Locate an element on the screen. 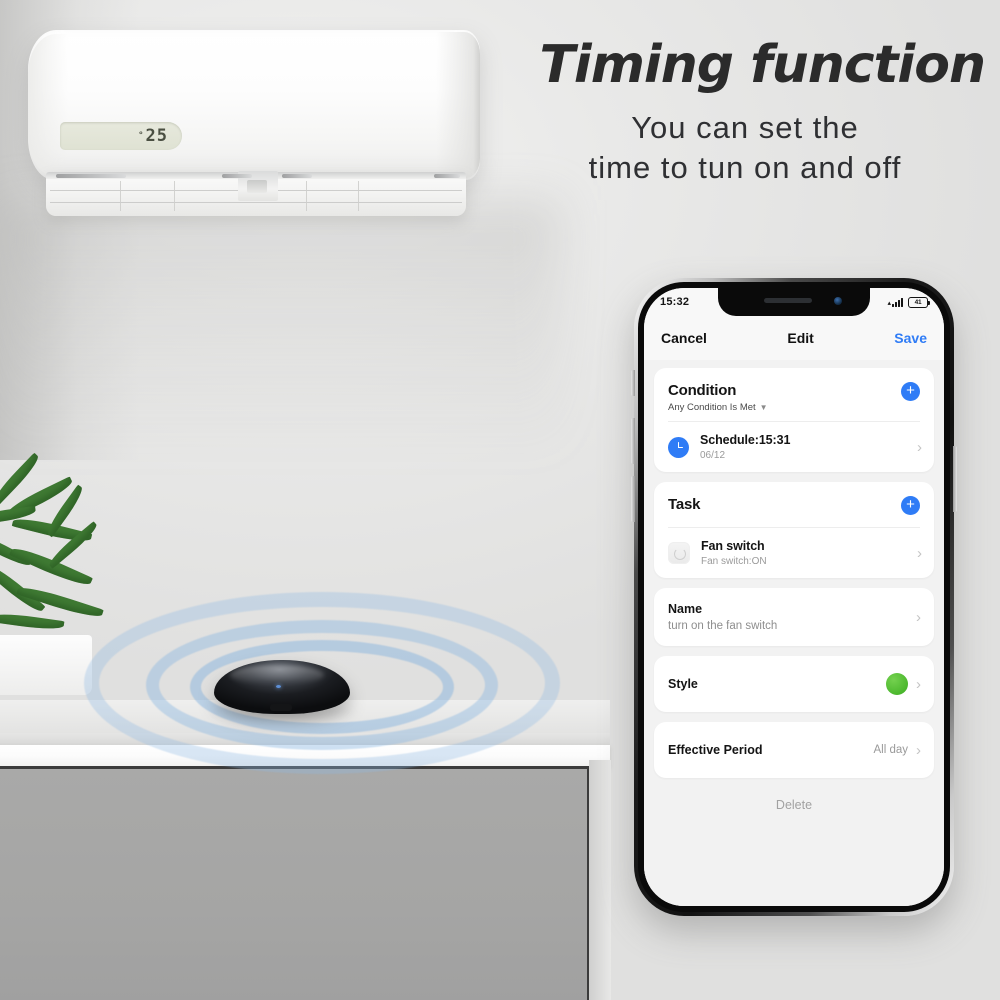 The width and height of the screenshot is (1000, 1000). earpiece-speaker-icon is located at coordinates (788, 300).